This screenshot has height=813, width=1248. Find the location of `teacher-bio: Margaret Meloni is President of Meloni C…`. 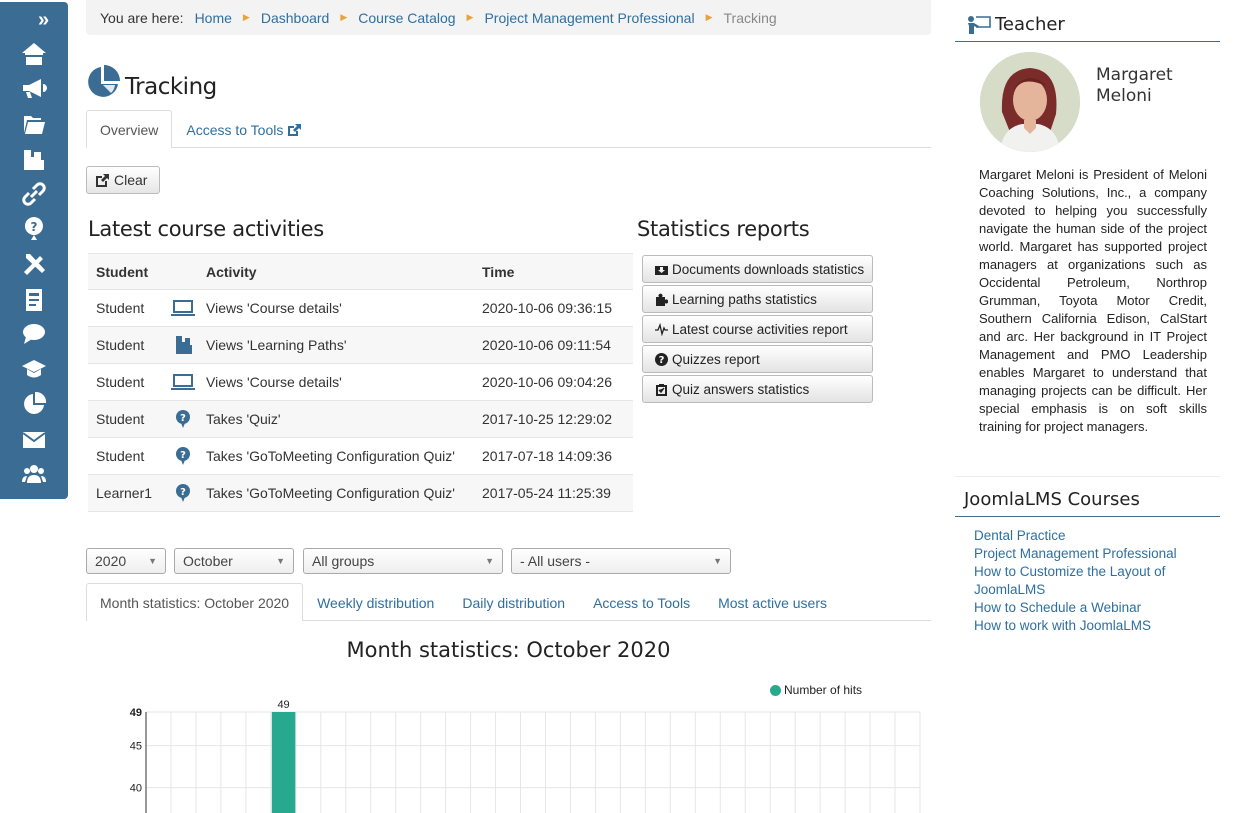

teacher-bio: Margaret Meloni is President of Meloni C… is located at coordinates (1093, 300).